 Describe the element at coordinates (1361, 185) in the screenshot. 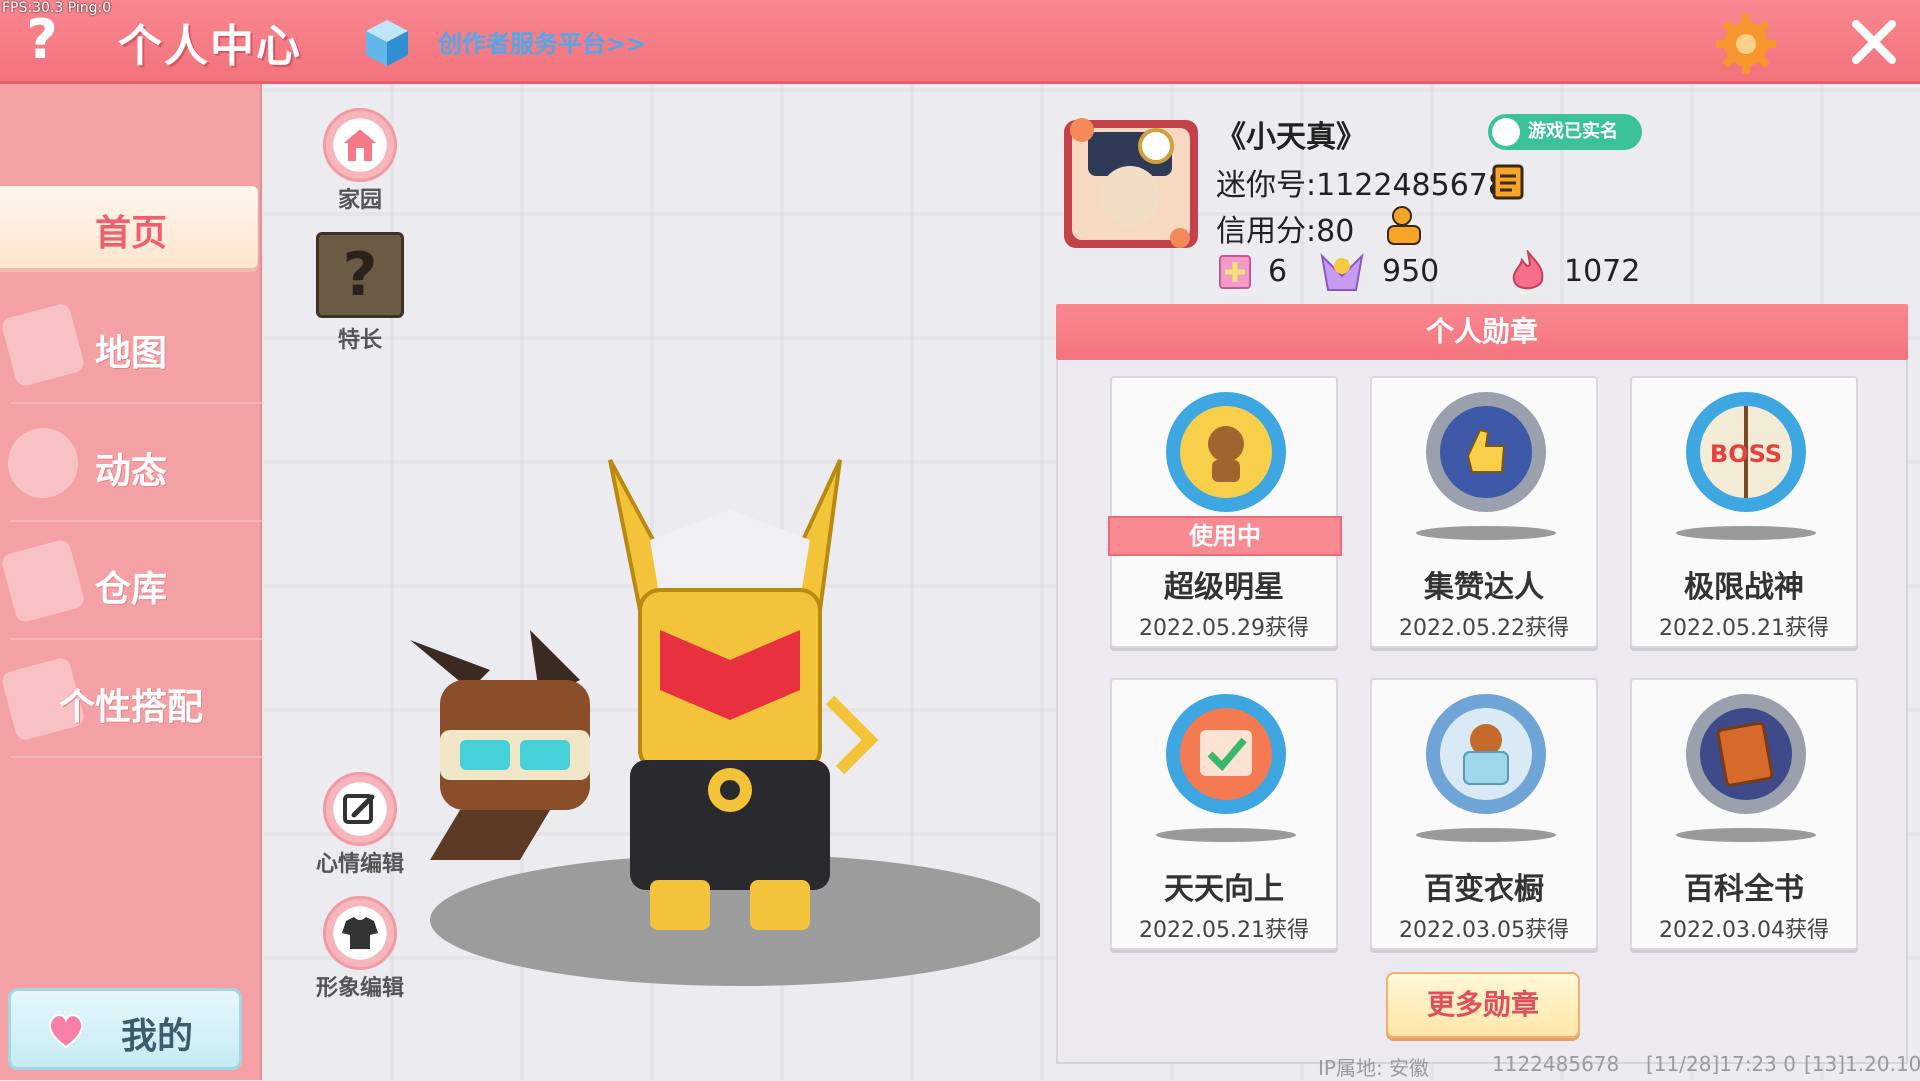

I see `mini-id: 迷你号:1122485678` at that location.